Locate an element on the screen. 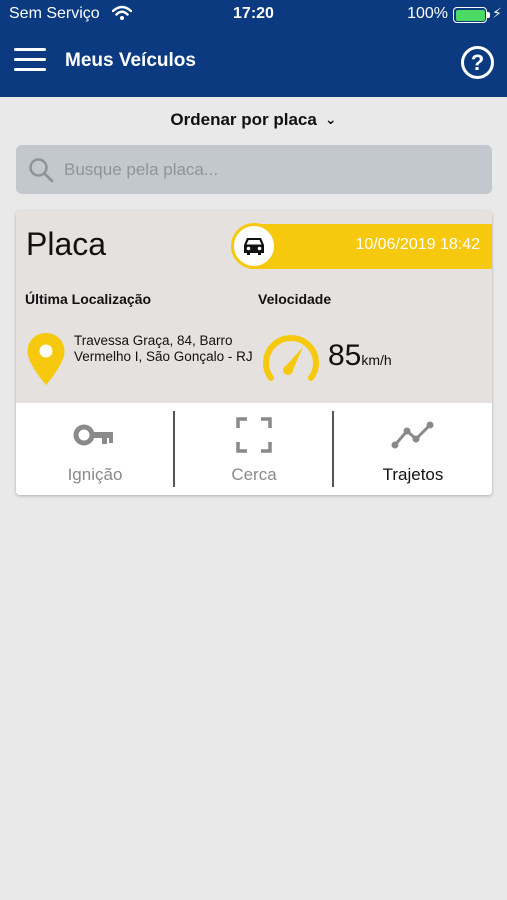 This screenshot has width=507, height=900. search-icon is located at coordinates (41, 170).